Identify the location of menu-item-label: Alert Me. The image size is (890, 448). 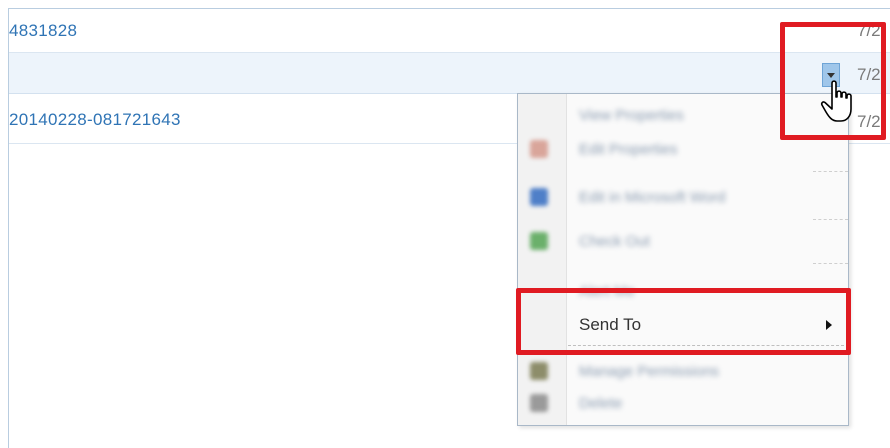
(607, 291).